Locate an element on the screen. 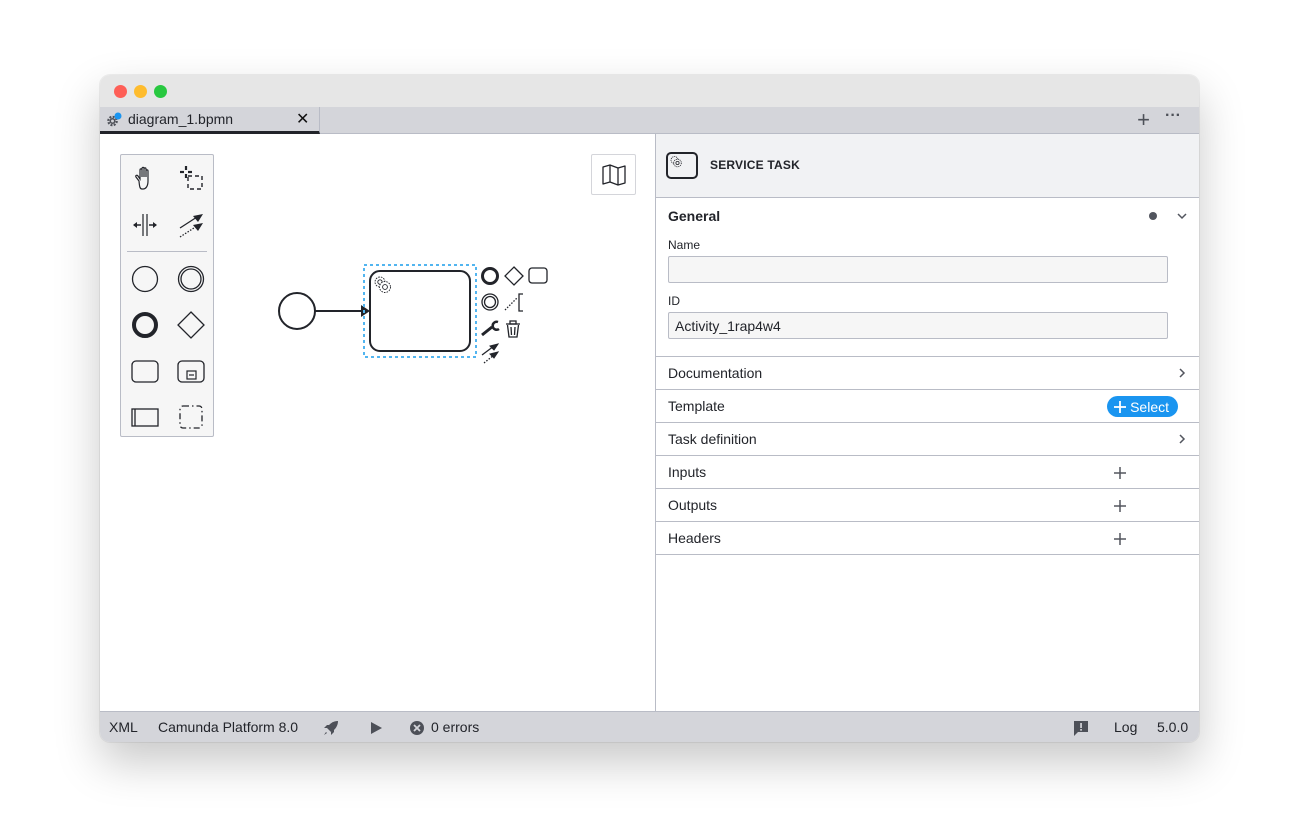  plus-icon is located at coordinates (1120, 406).